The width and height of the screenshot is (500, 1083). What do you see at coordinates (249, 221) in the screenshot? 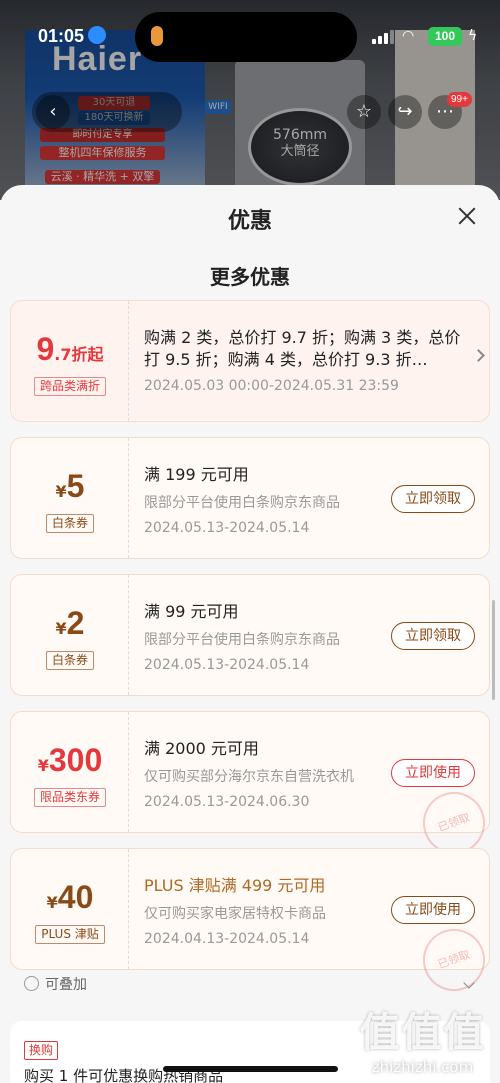
I see `sheet-title: 优惠` at bounding box center [249, 221].